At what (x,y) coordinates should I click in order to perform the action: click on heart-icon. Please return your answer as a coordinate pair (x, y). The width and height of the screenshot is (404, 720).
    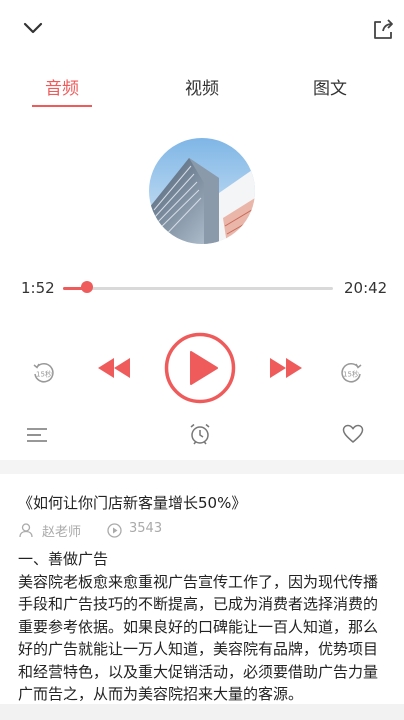
    Looking at the image, I should click on (353, 433).